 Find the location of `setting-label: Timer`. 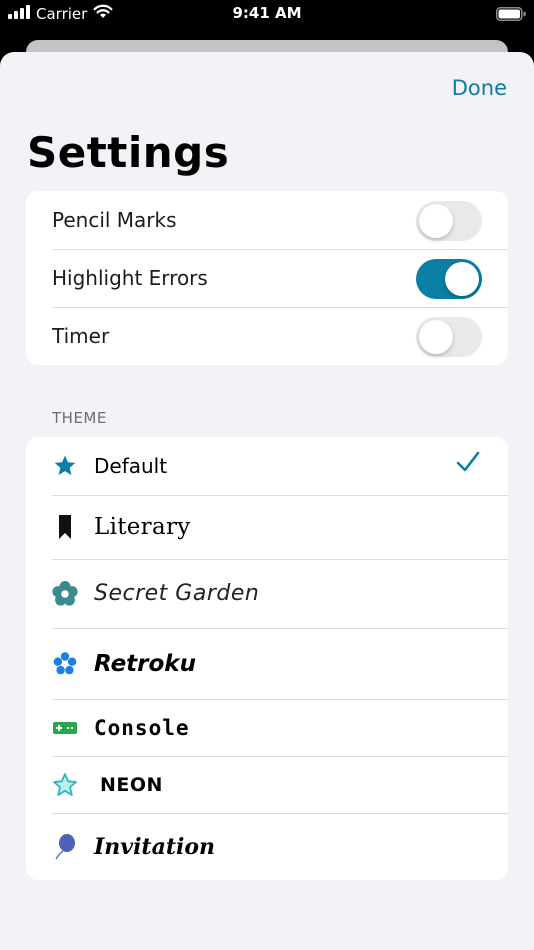

setting-label: Timer is located at coordinates (81, 336).